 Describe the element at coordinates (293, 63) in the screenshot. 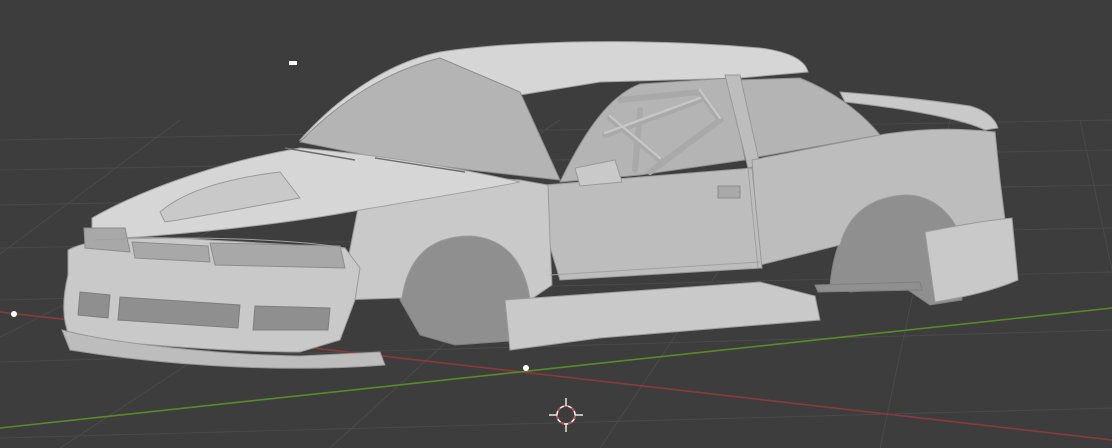

I see `selected-vertex` at that location.